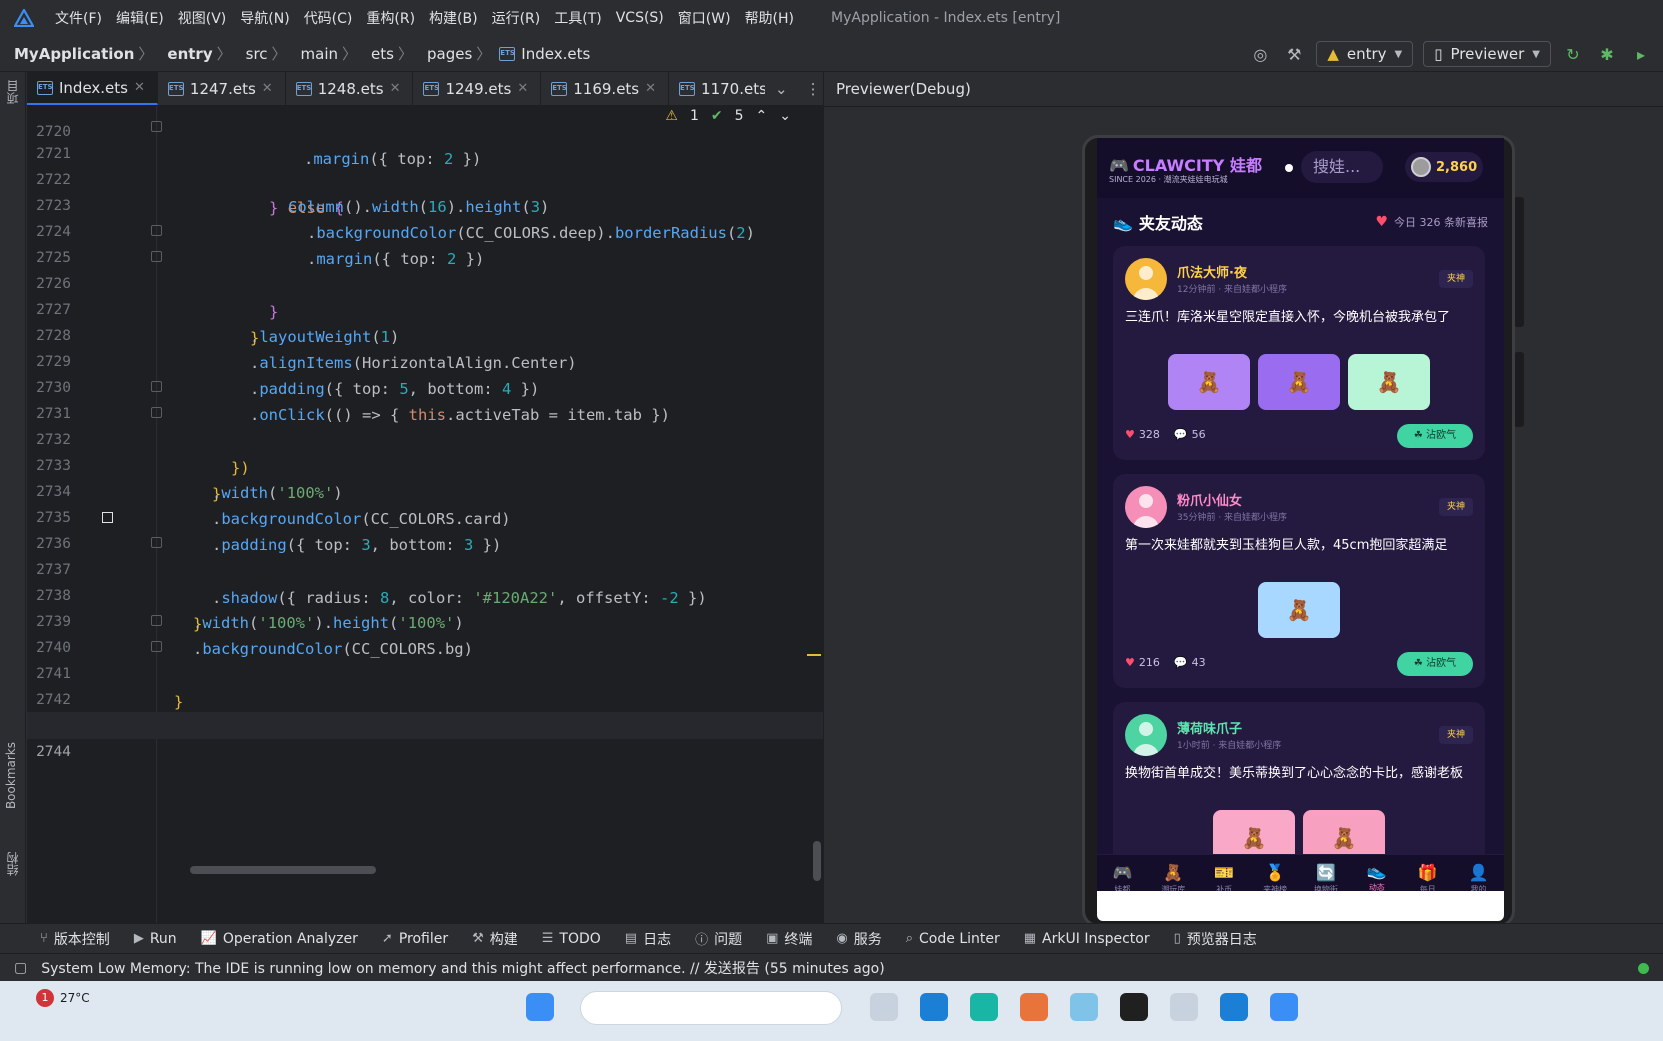  What do you see at coordinates (1365, 54) in the screenshot?
I see `module-selector: ▲ entry ▼` at bounding box center [1365, 54].